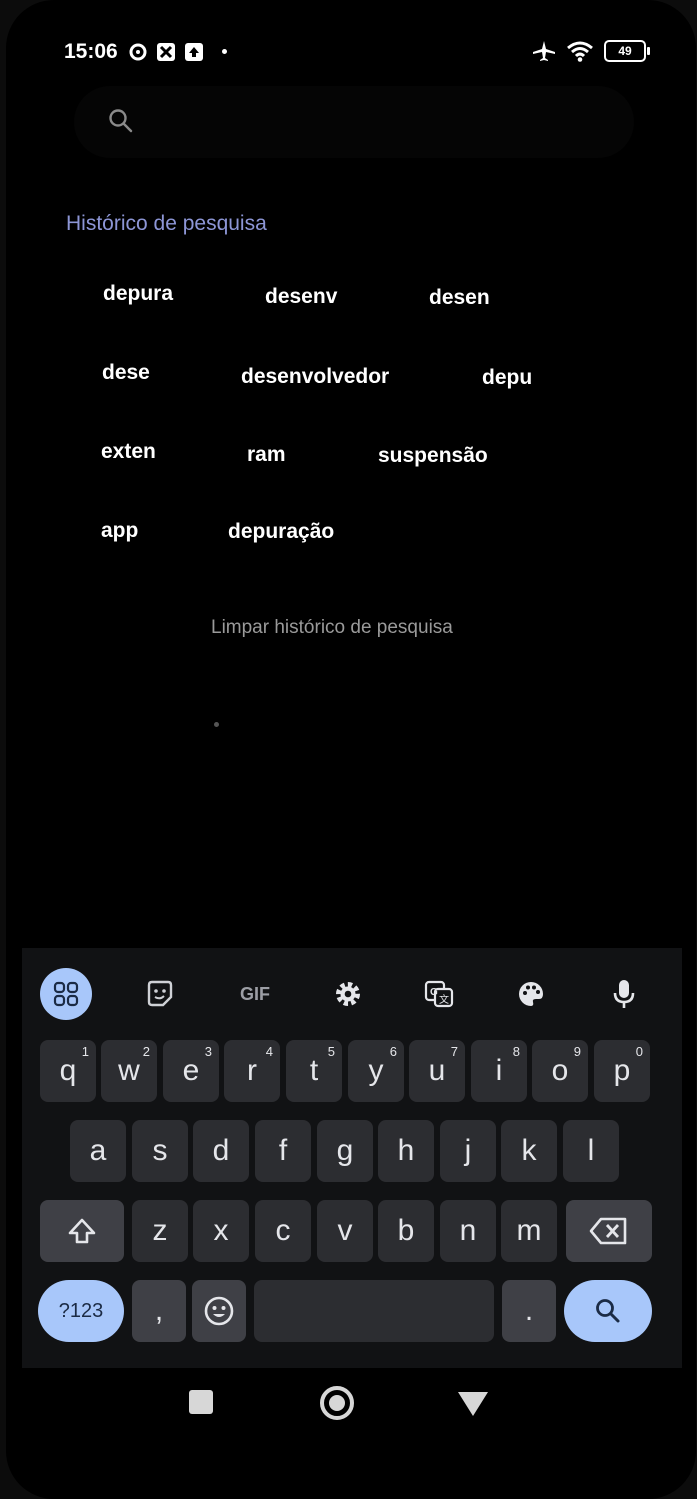 This screenshot has height=1499, width=697. I want to click on recents-button, so click(201, 1402).